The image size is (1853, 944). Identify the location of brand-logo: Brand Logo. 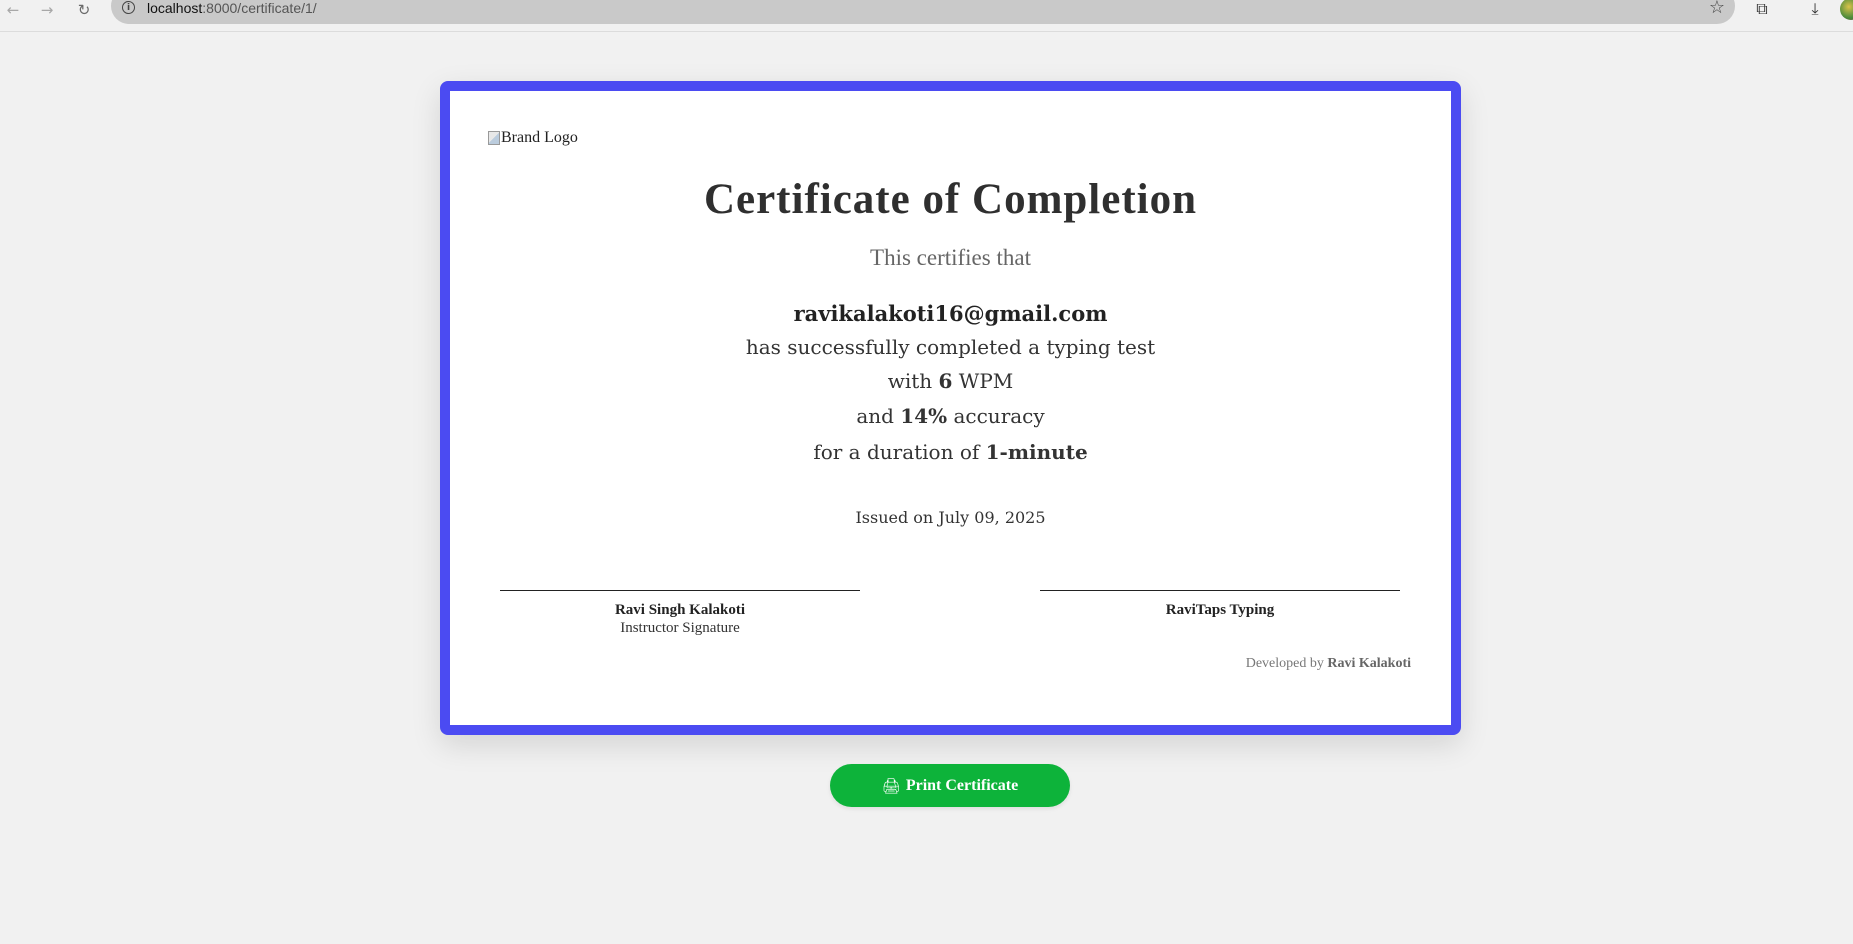
(533, 138).